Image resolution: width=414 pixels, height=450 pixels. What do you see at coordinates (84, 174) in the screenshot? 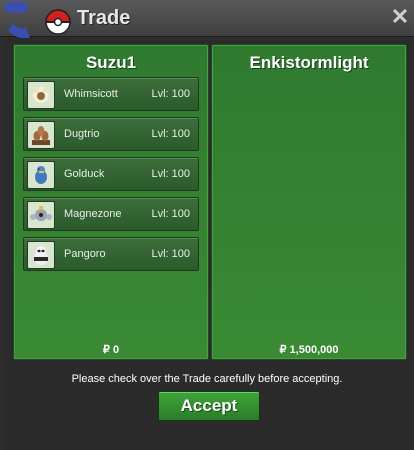
I see `pokemon-name: Golduck` at bounding box center [84, 174].